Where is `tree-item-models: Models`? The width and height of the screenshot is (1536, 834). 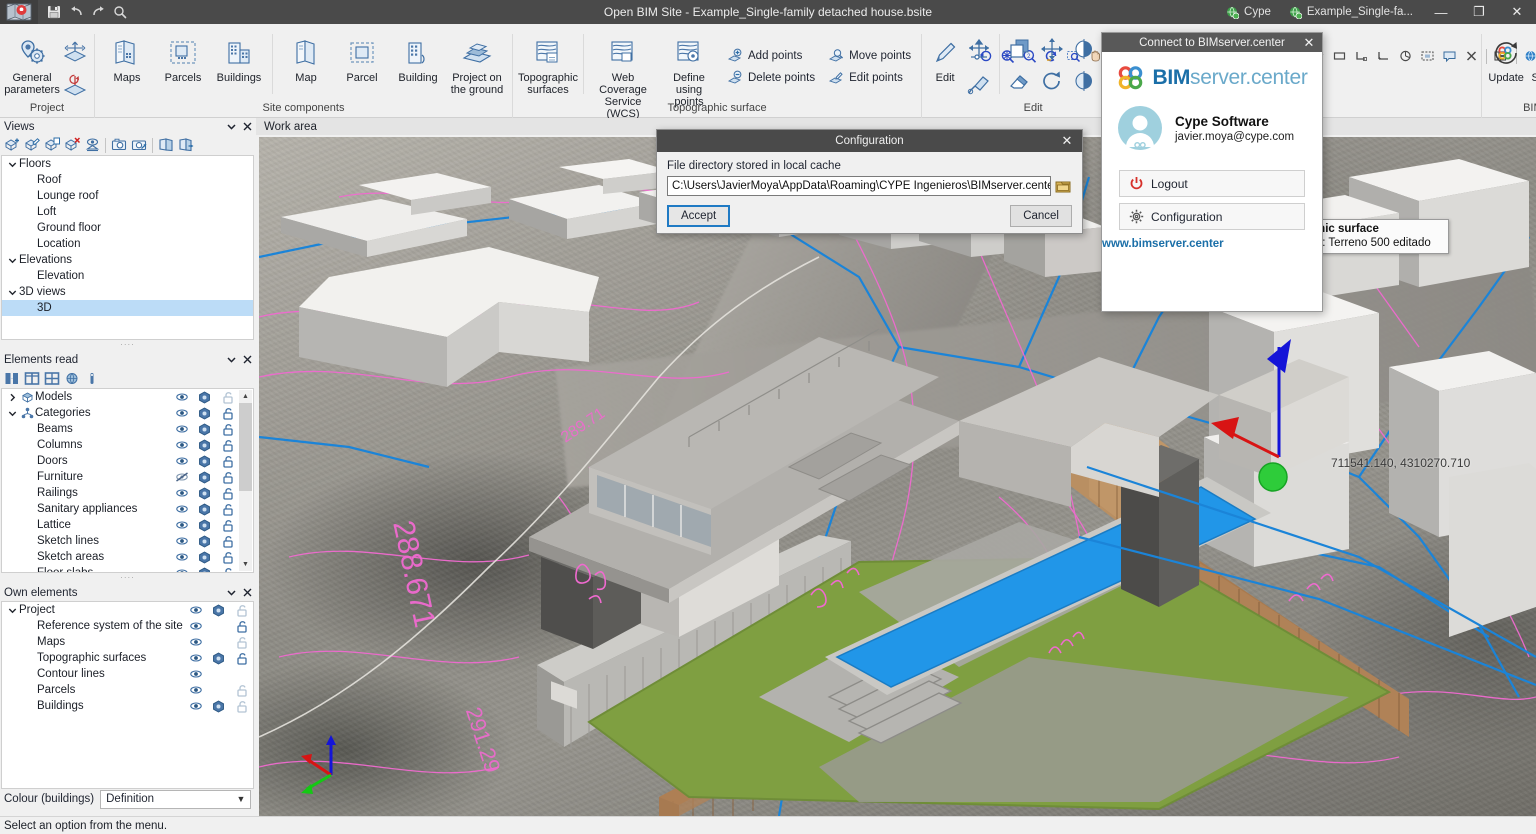 tree-item-models: Models is located at coordinates (120, 397).